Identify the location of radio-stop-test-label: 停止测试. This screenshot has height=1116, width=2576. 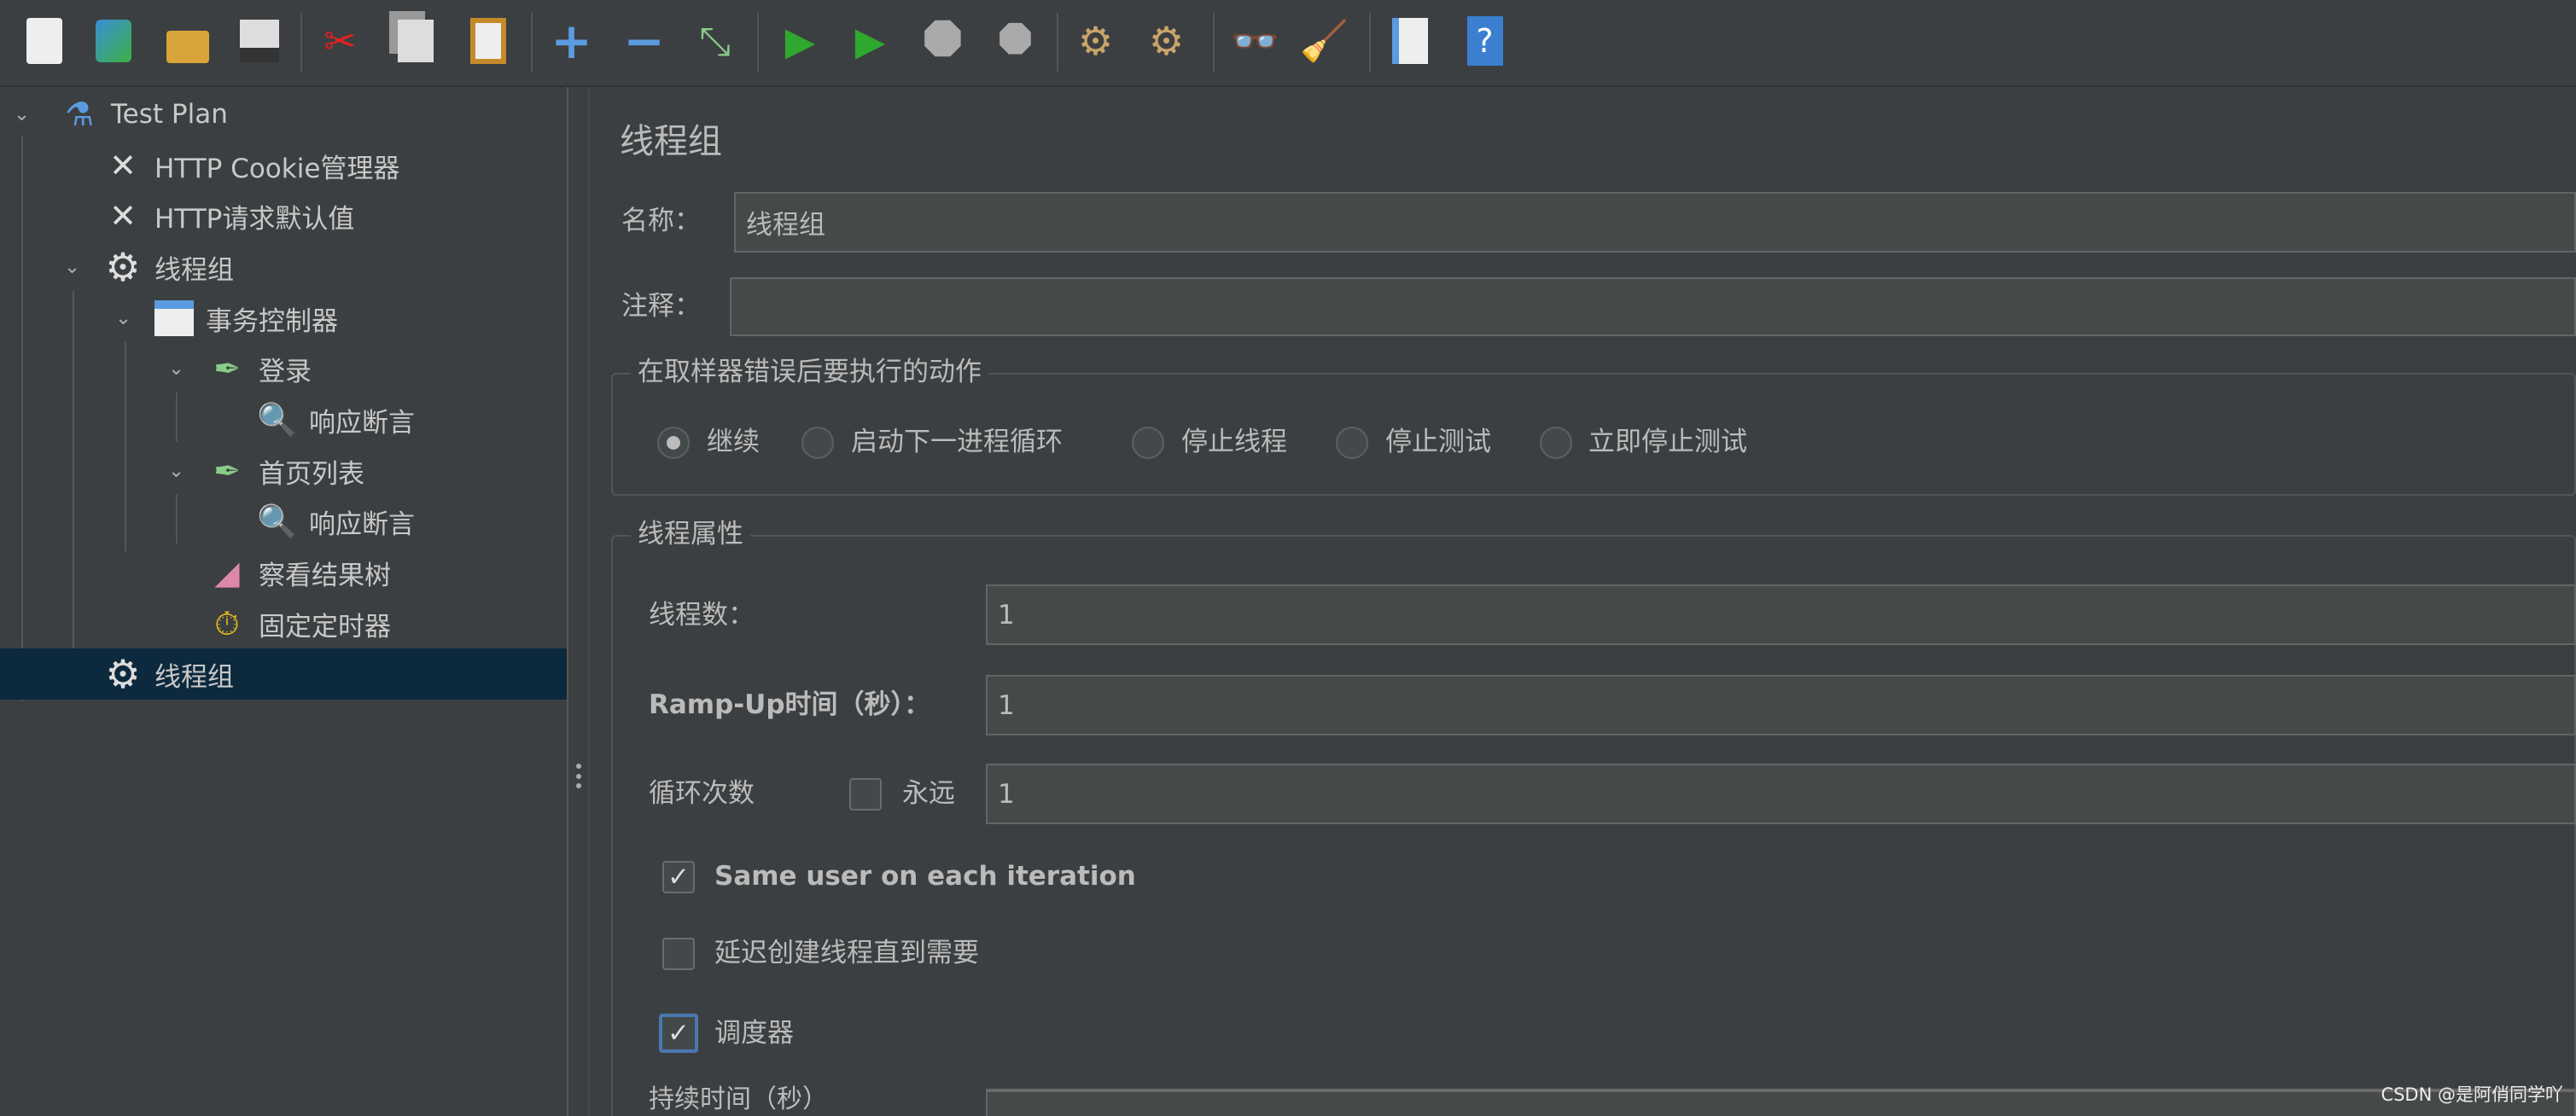
(1438, 442).